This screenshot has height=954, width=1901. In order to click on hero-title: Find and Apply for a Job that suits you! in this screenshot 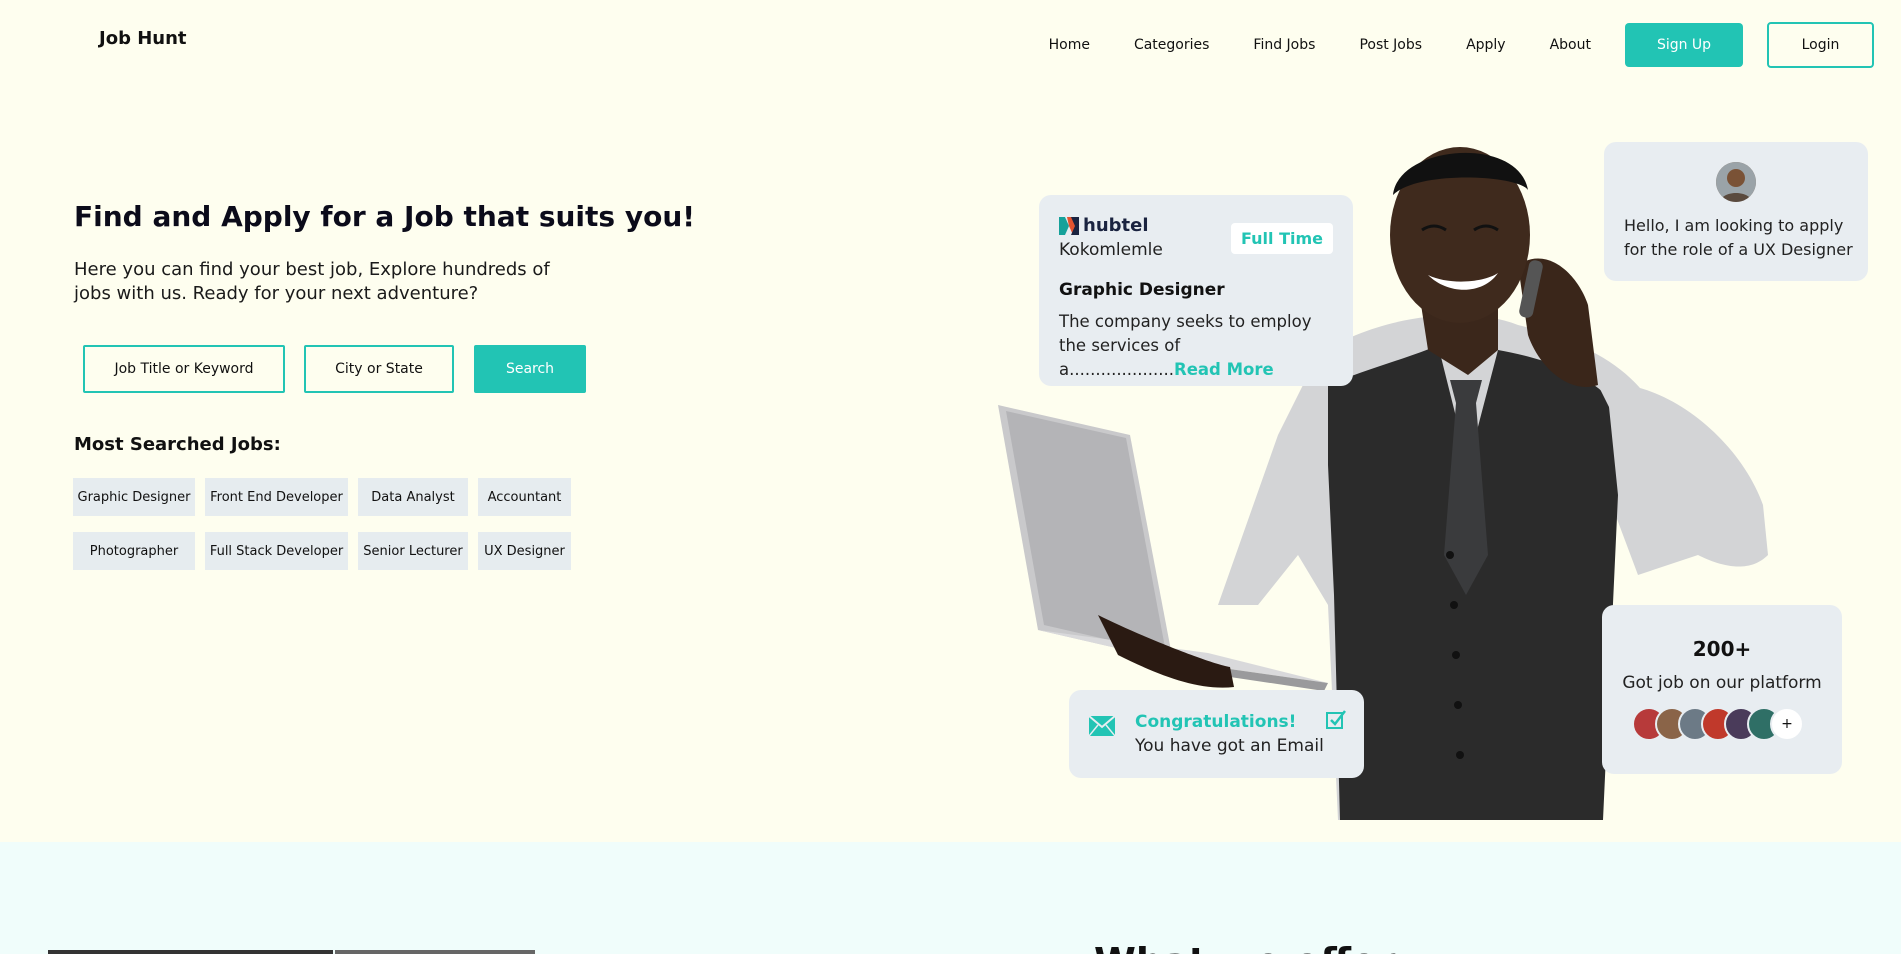, I will do `click(385, 216)`.